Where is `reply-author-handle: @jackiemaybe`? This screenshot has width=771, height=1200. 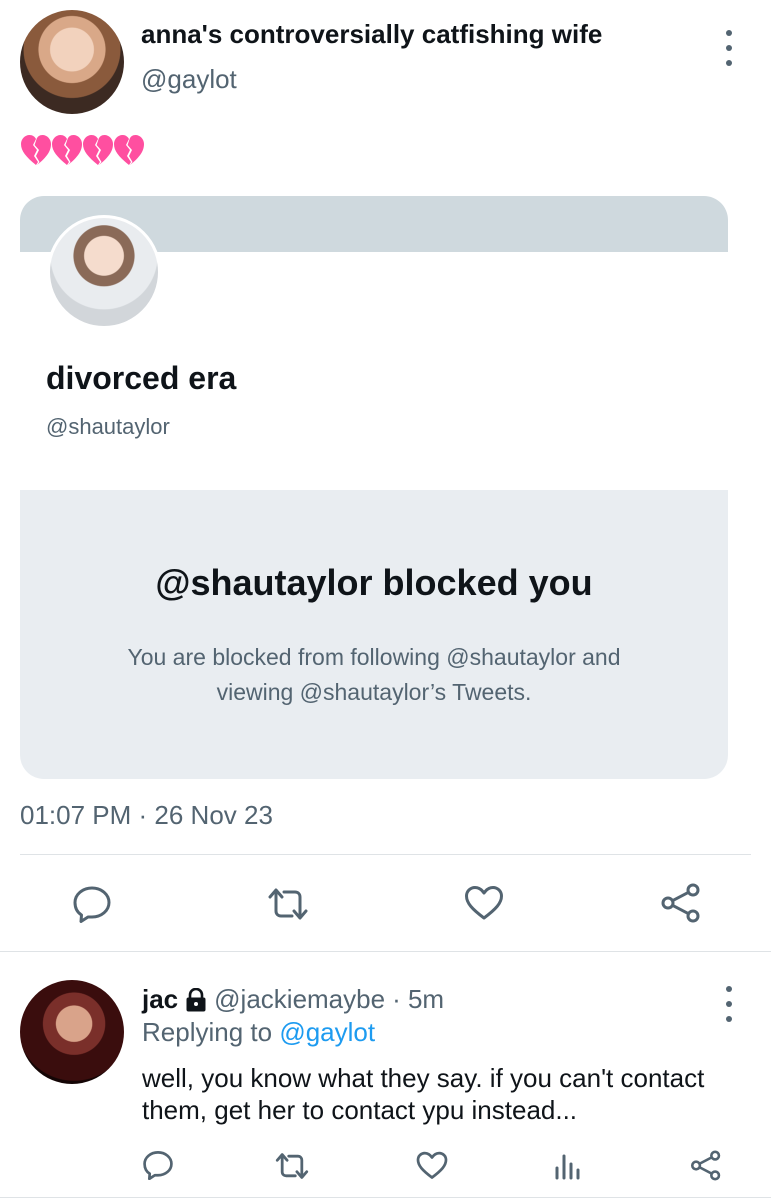 reply-author-handle: @jackiemaybe is located at coordinates (299, 999).